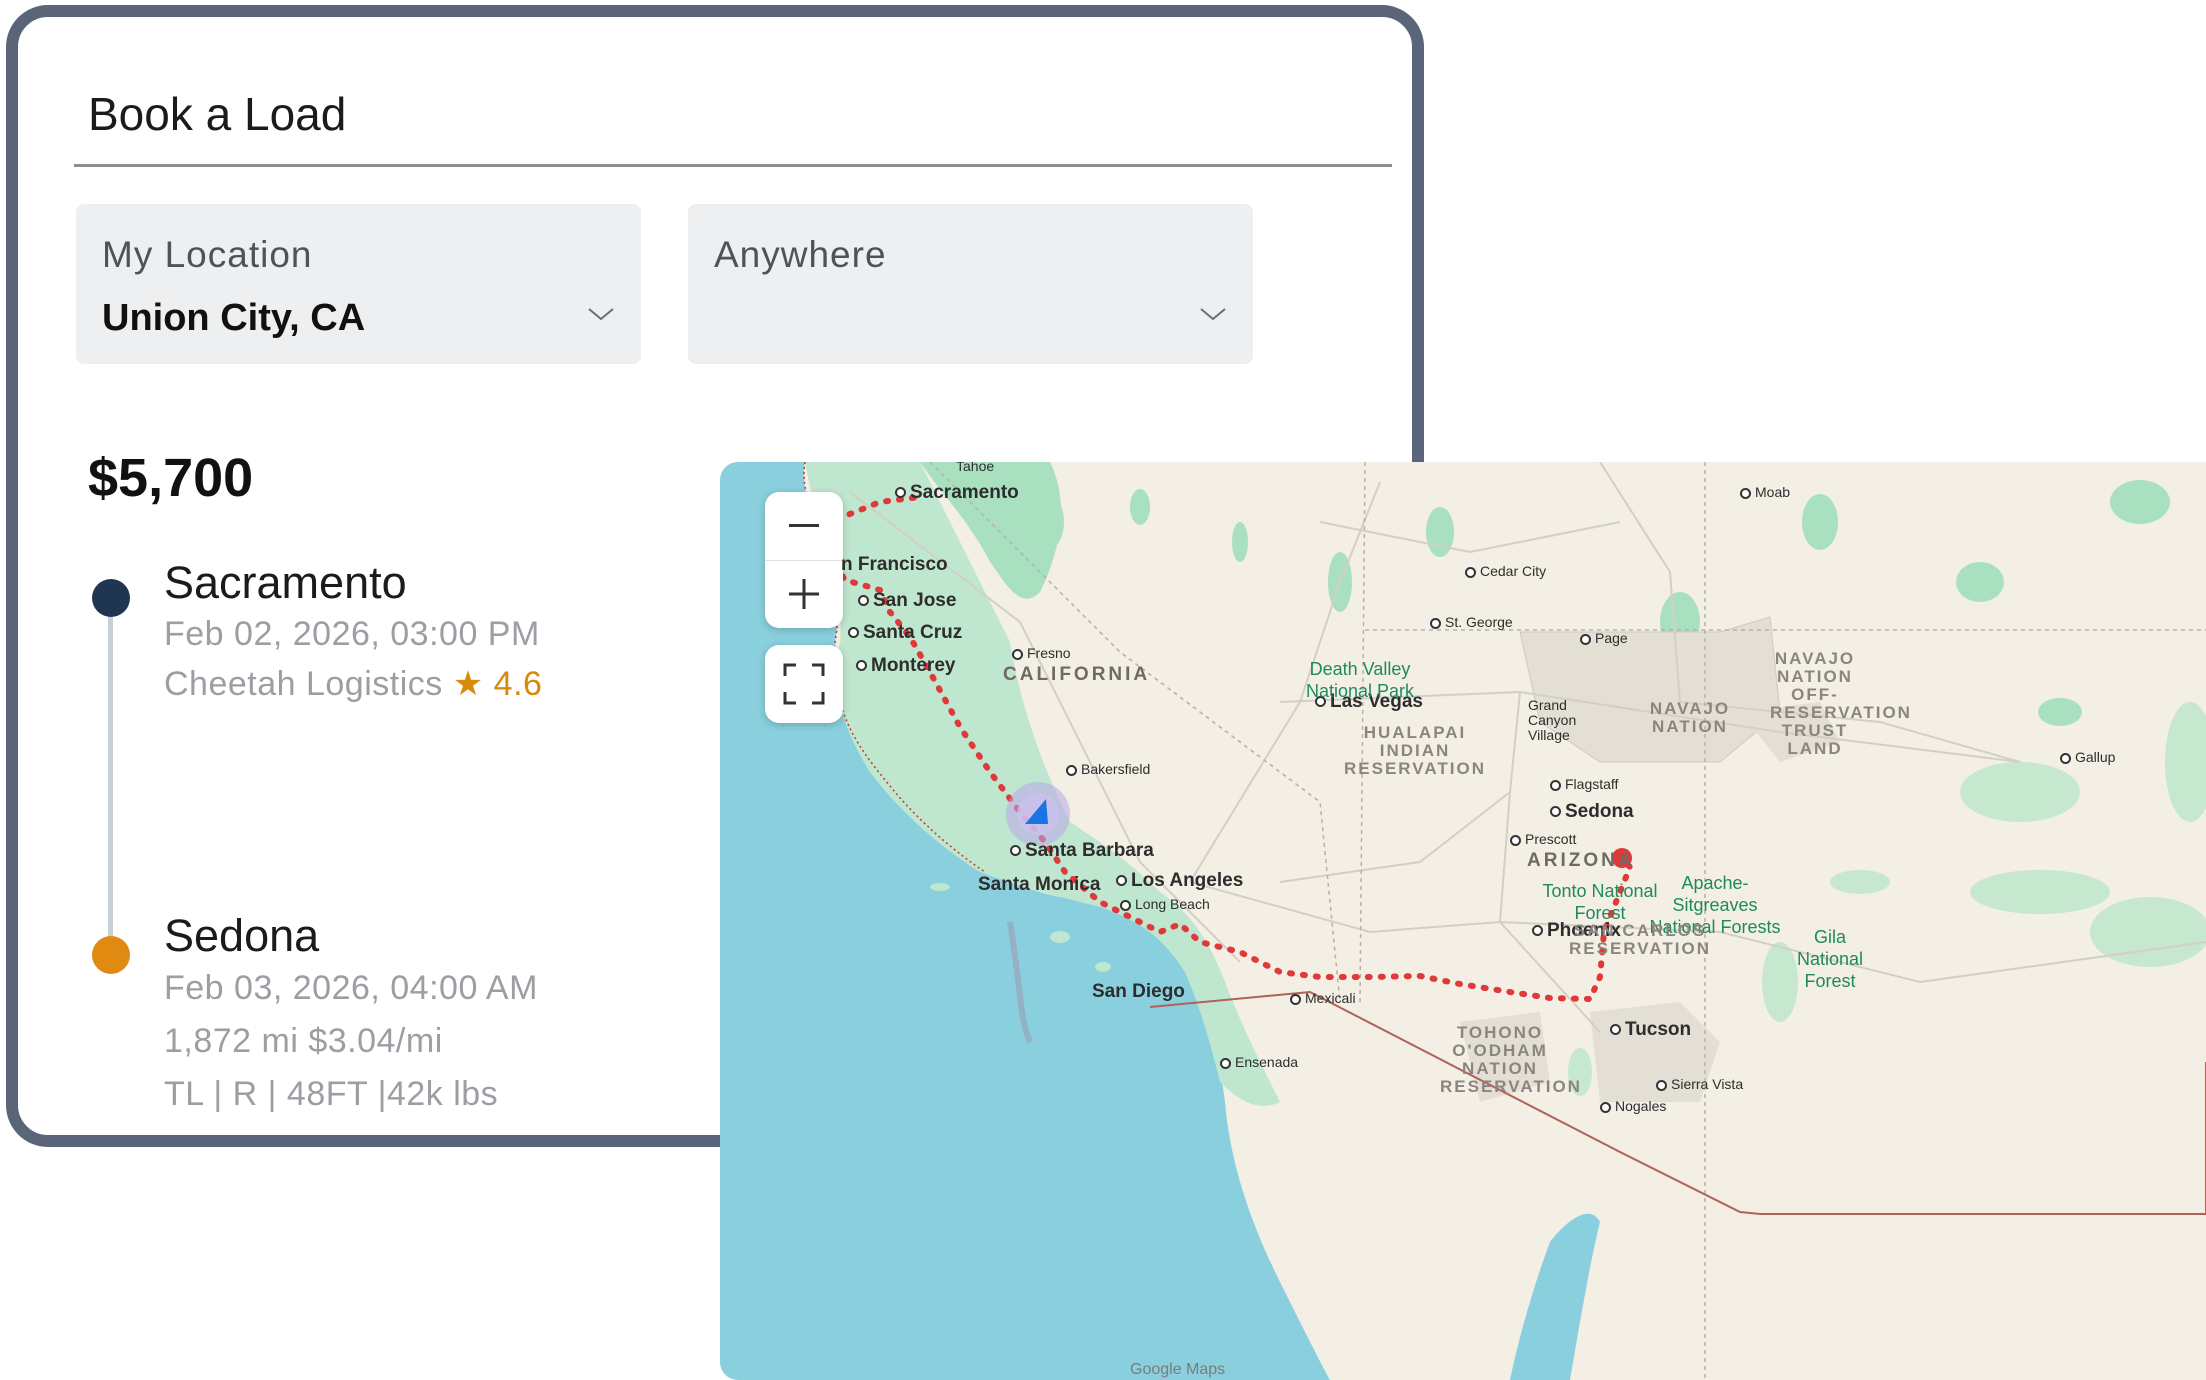 This screenshot has height=1380, width=2206. What do you see at coordinates (1699, 1084) in the screenshot?
I see `place-sierra-vista: Sierra Vista` at bounding box center [1699, 1084].